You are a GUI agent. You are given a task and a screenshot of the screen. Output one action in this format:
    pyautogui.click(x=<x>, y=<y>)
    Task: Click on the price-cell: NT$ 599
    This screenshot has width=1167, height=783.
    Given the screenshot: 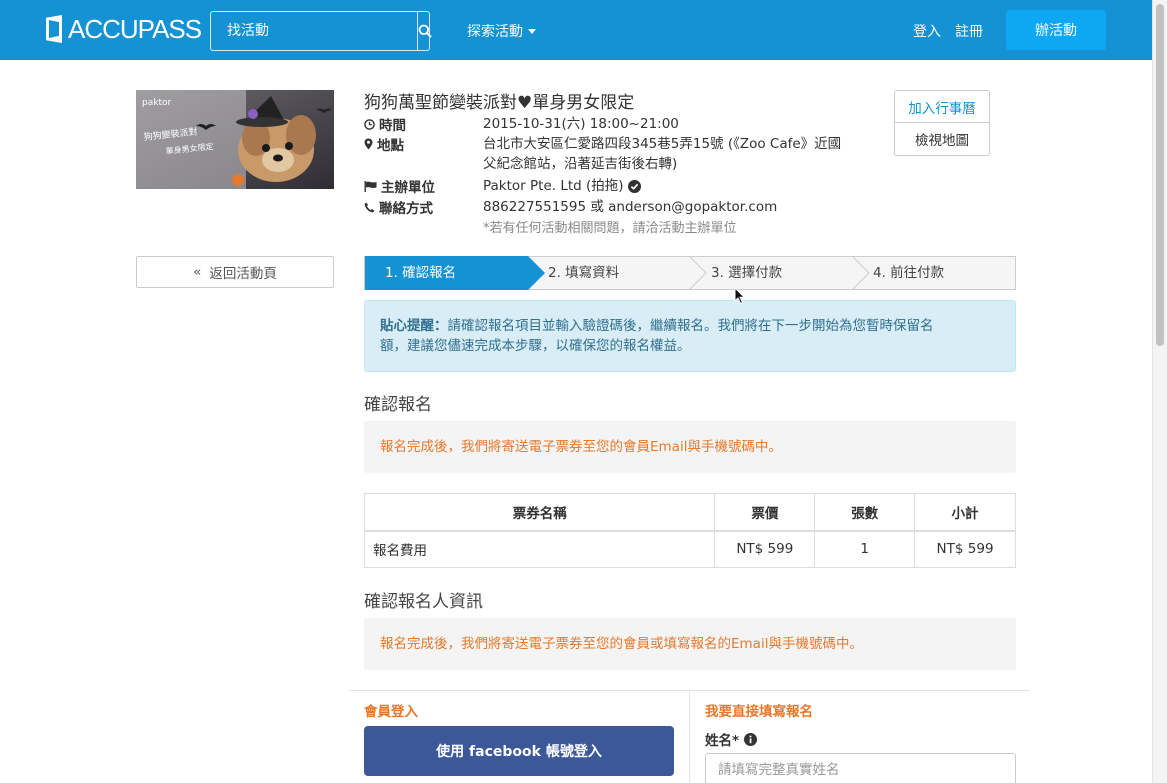 What is the action you would take?
    pyautogui.click(x=765, y=549)
    